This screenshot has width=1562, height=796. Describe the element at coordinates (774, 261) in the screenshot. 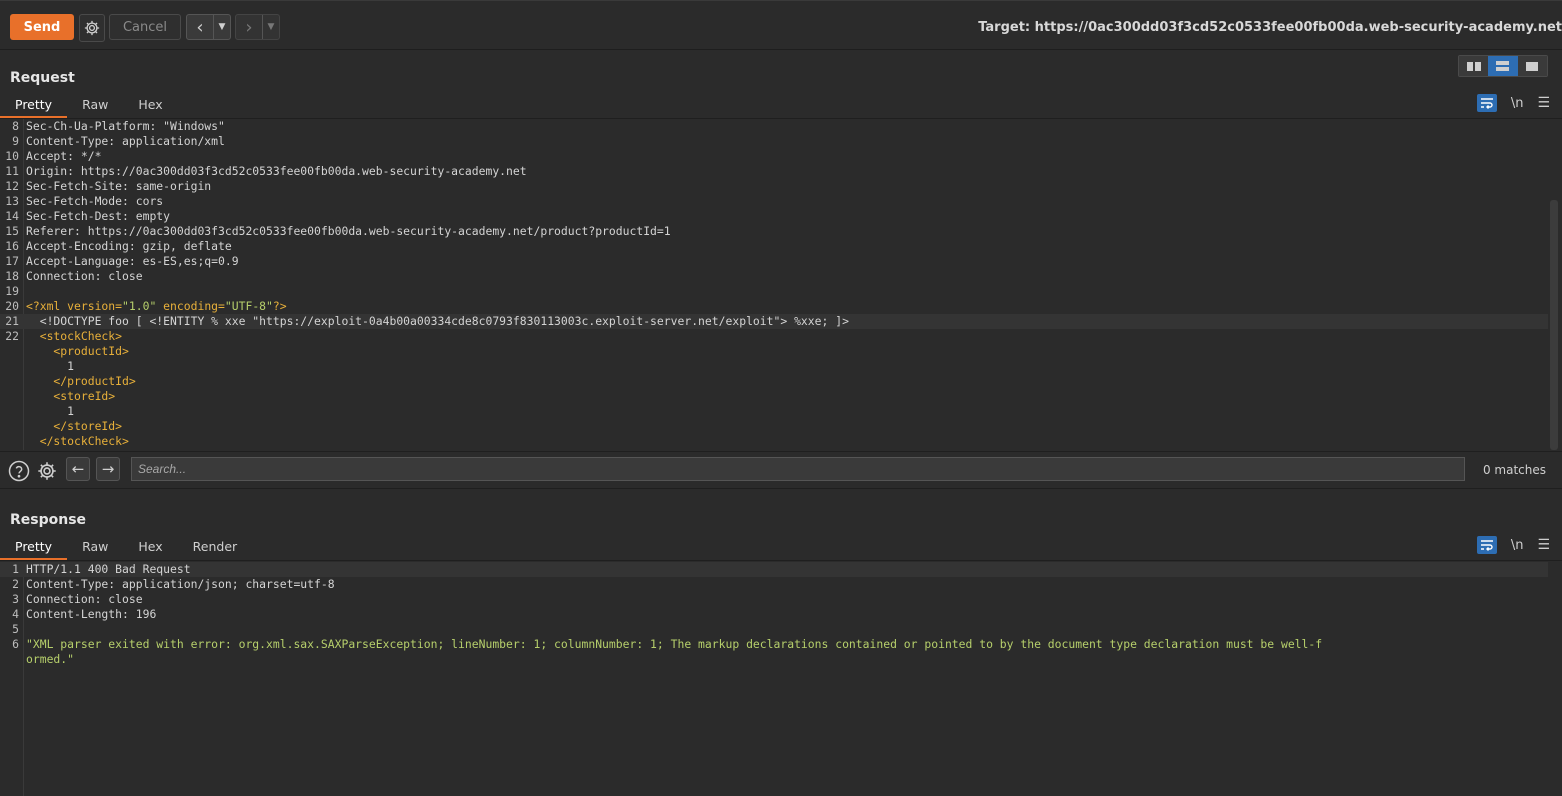

I see `code-line: 17 Accept-Language: es-ES,es;q=0.9` at that location.